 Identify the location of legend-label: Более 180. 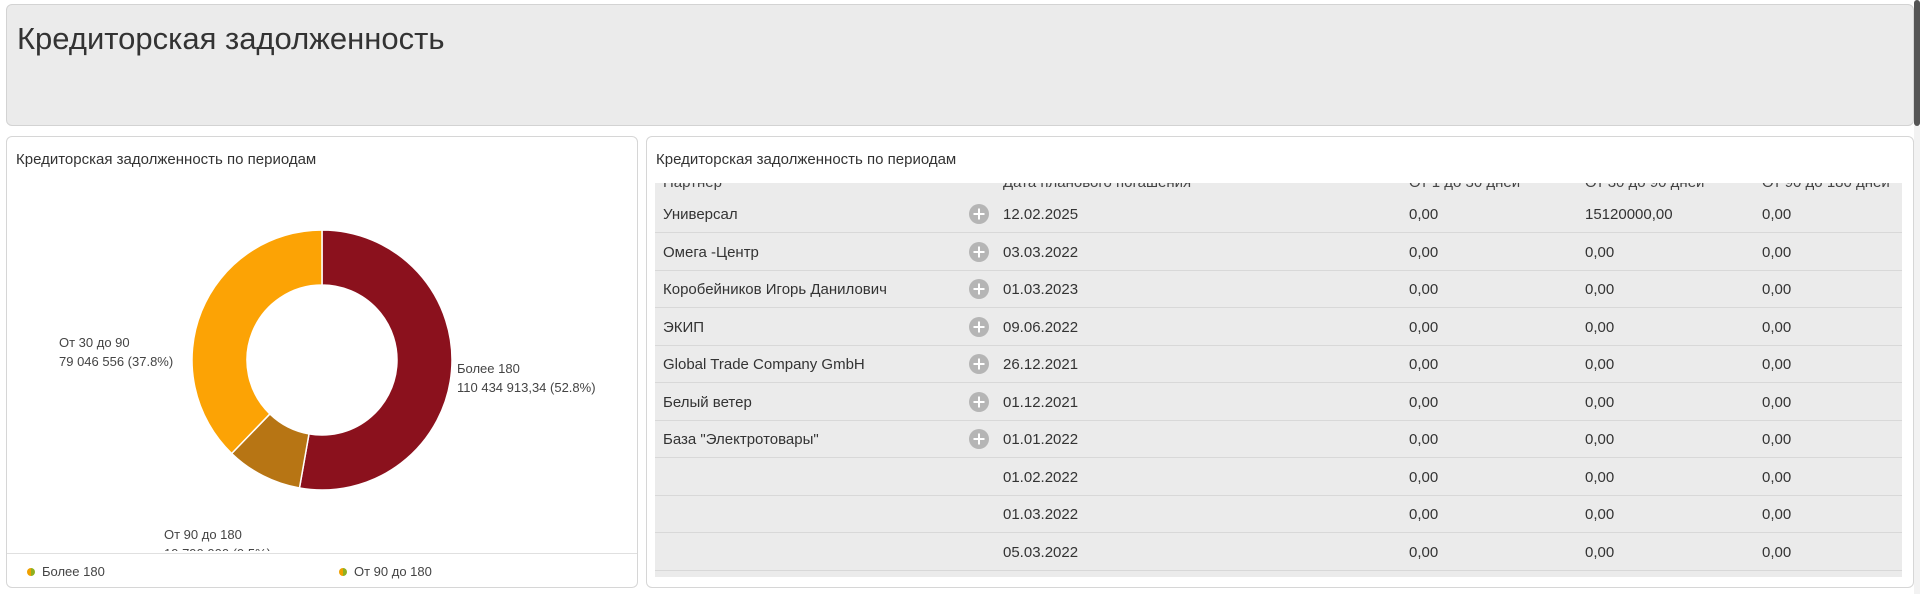
(73, 571).